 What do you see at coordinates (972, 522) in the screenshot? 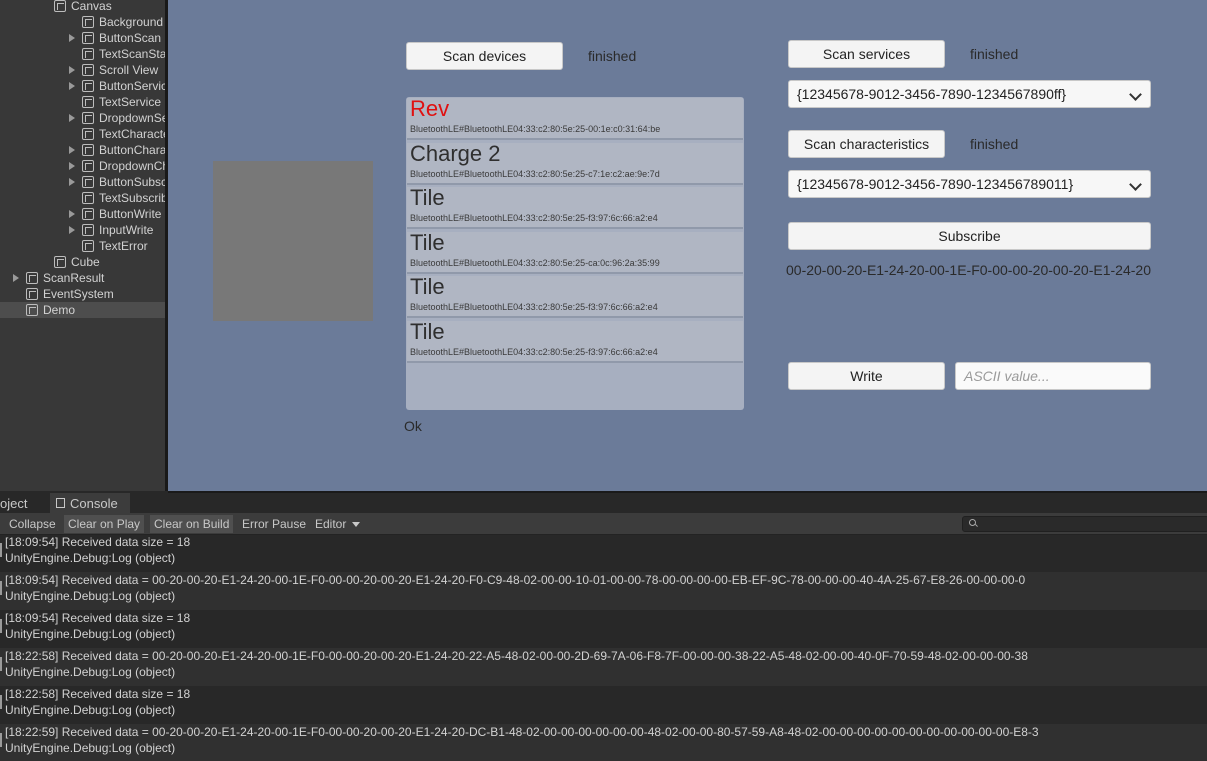
I see `search-icon` at bounding box center [972, 522].